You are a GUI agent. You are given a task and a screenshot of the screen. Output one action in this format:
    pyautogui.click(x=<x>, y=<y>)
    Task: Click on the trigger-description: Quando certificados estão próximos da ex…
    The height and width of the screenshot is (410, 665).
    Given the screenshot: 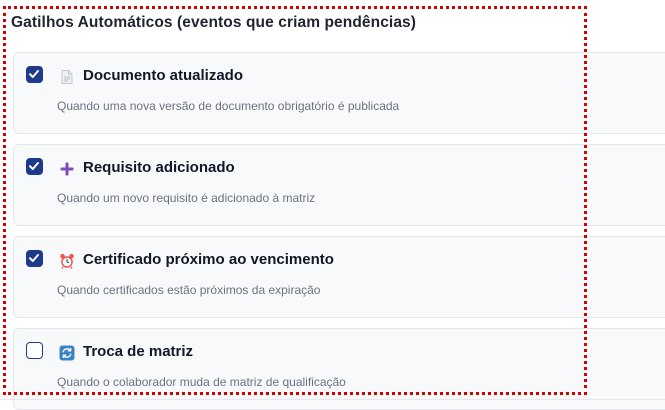 What is the action you would take?
    pyautogui.click(x=189, y=290)
    